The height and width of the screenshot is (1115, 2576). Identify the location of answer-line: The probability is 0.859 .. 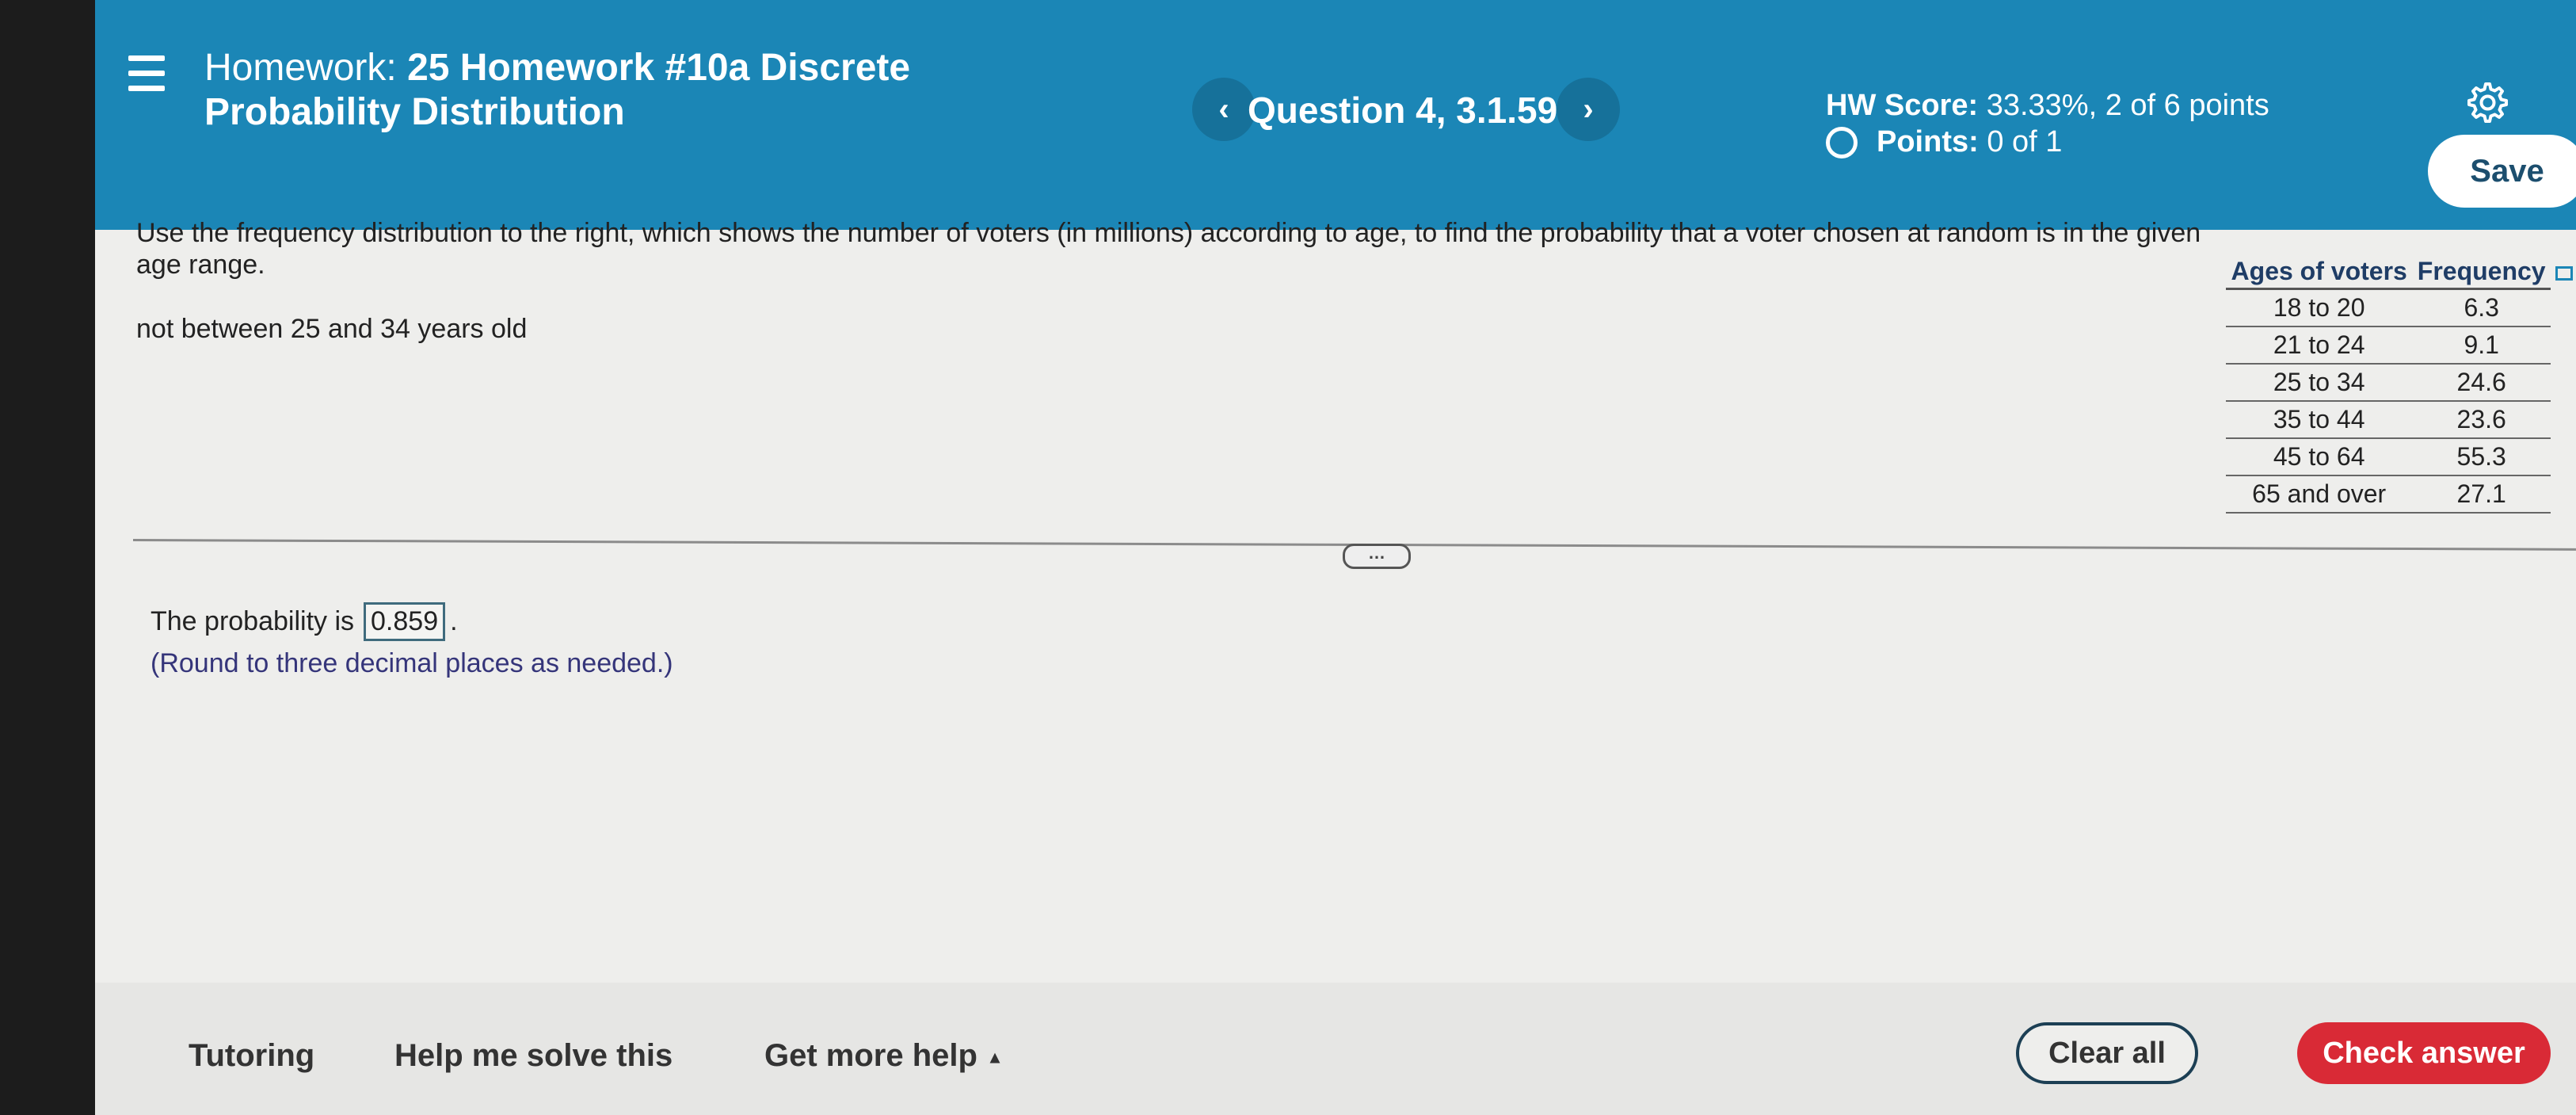
(304, 622).